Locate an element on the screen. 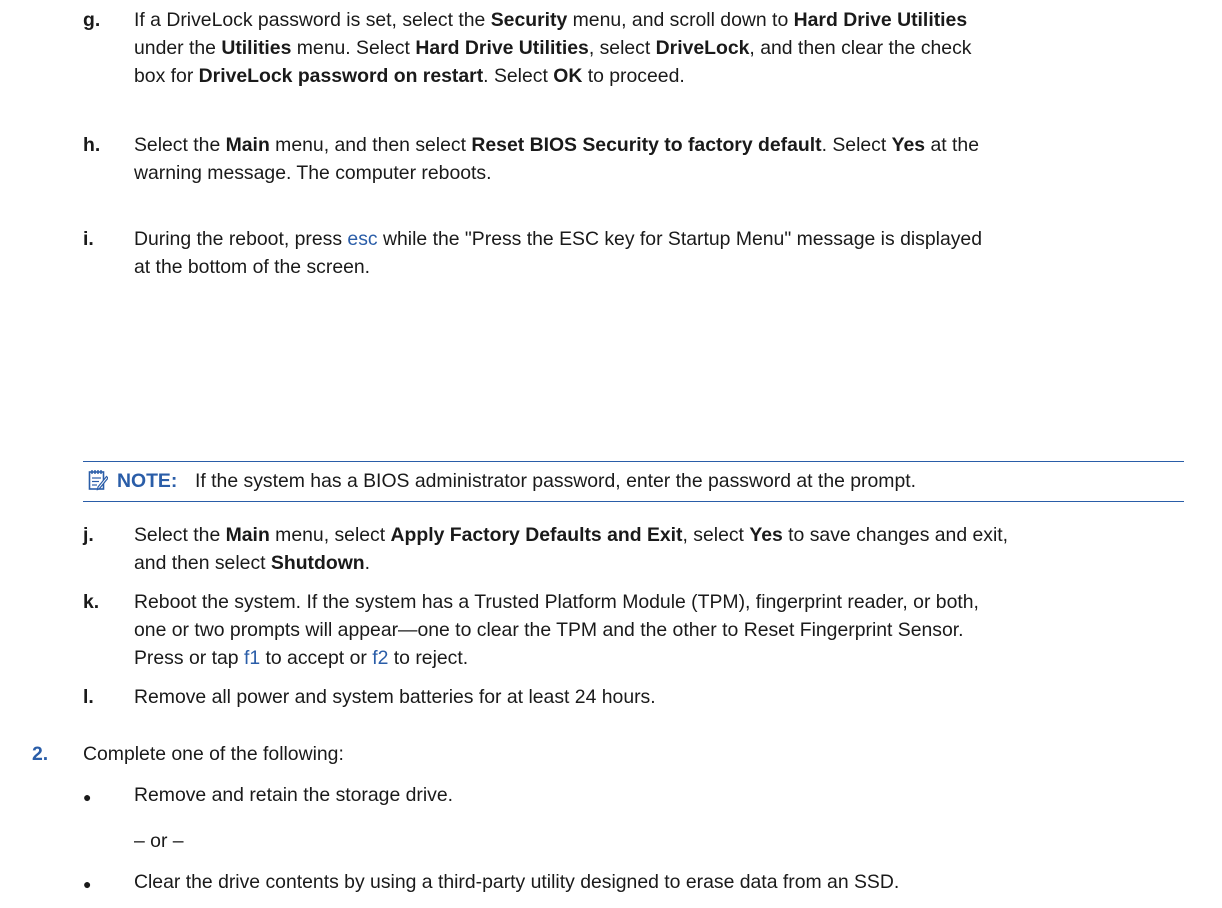 This screenshot has height=908, width=1222. key-name: f1 is located at coordinates (252, 658).